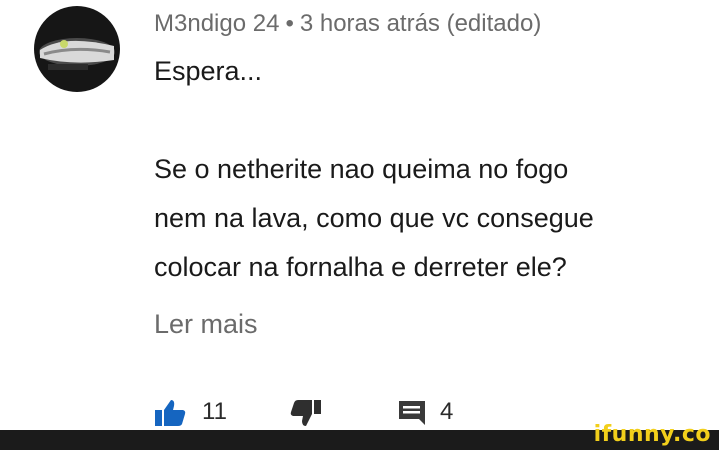 The width and height of the screenshot is (719, 450). Describe the element at coordinates (420, 23) in the screenshot. I see `timestamp: 3 horas atrás (editado)` at that location.